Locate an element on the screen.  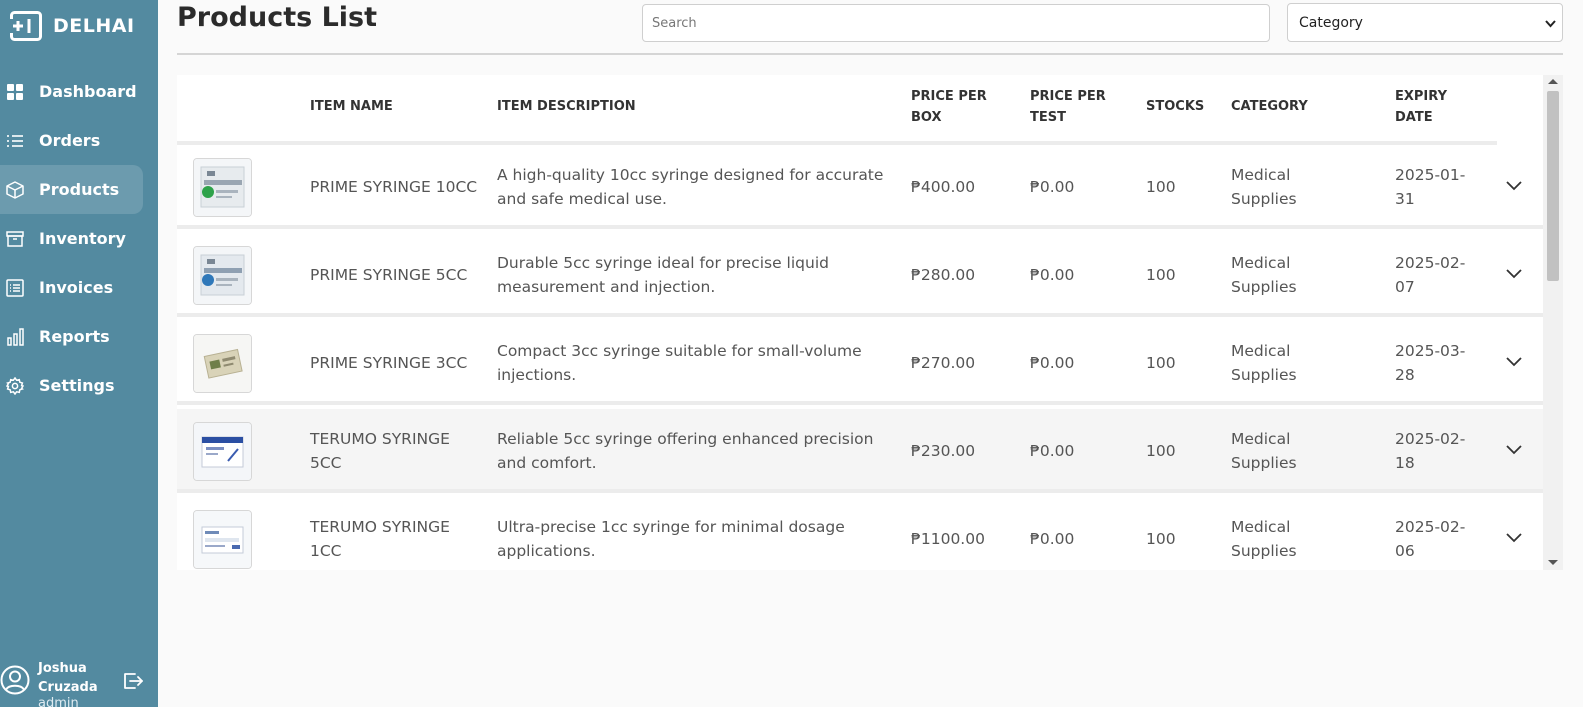
sidebar-item-label: Orders is located at coordinates (70, 140).